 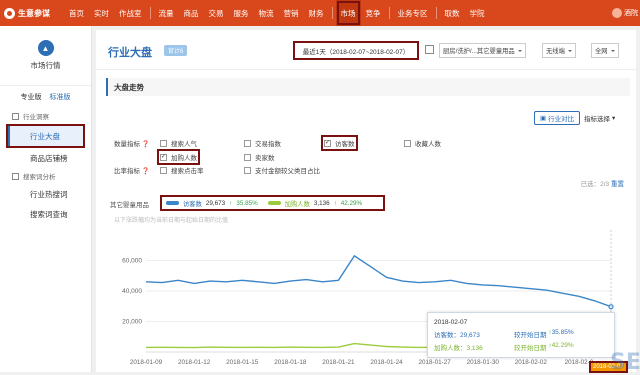 I want to click on nav-academy: 学院, so click(x=477, y=13).